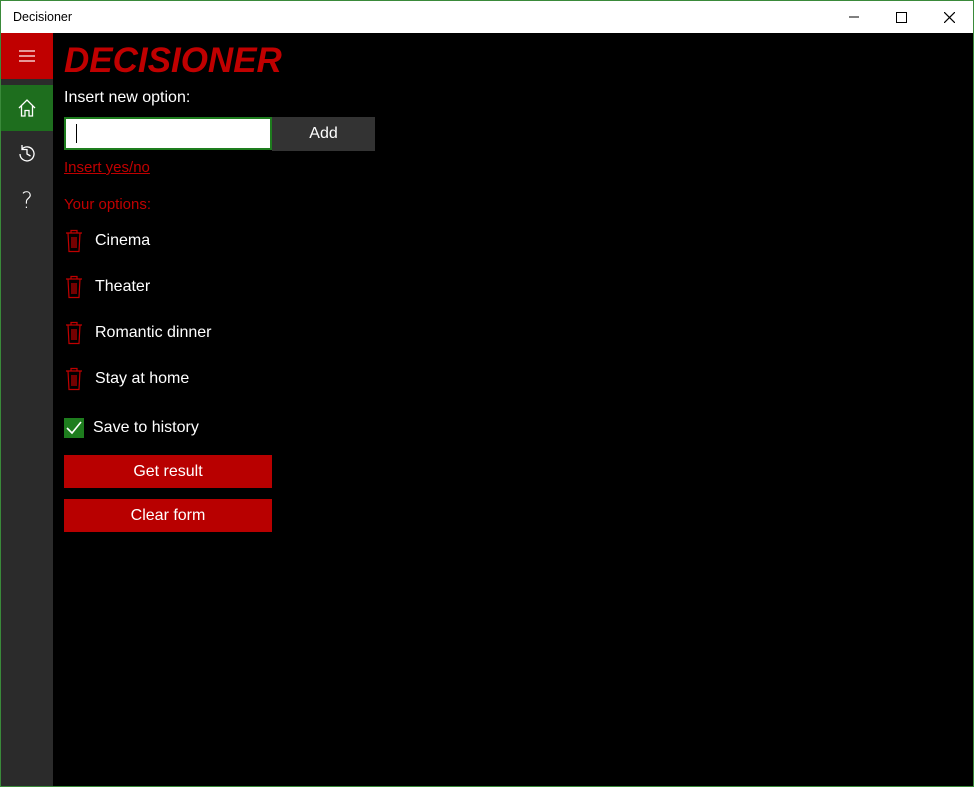  Describe the element at coordinates (168, 133) in the screenshot. I see `option-input` at that location.